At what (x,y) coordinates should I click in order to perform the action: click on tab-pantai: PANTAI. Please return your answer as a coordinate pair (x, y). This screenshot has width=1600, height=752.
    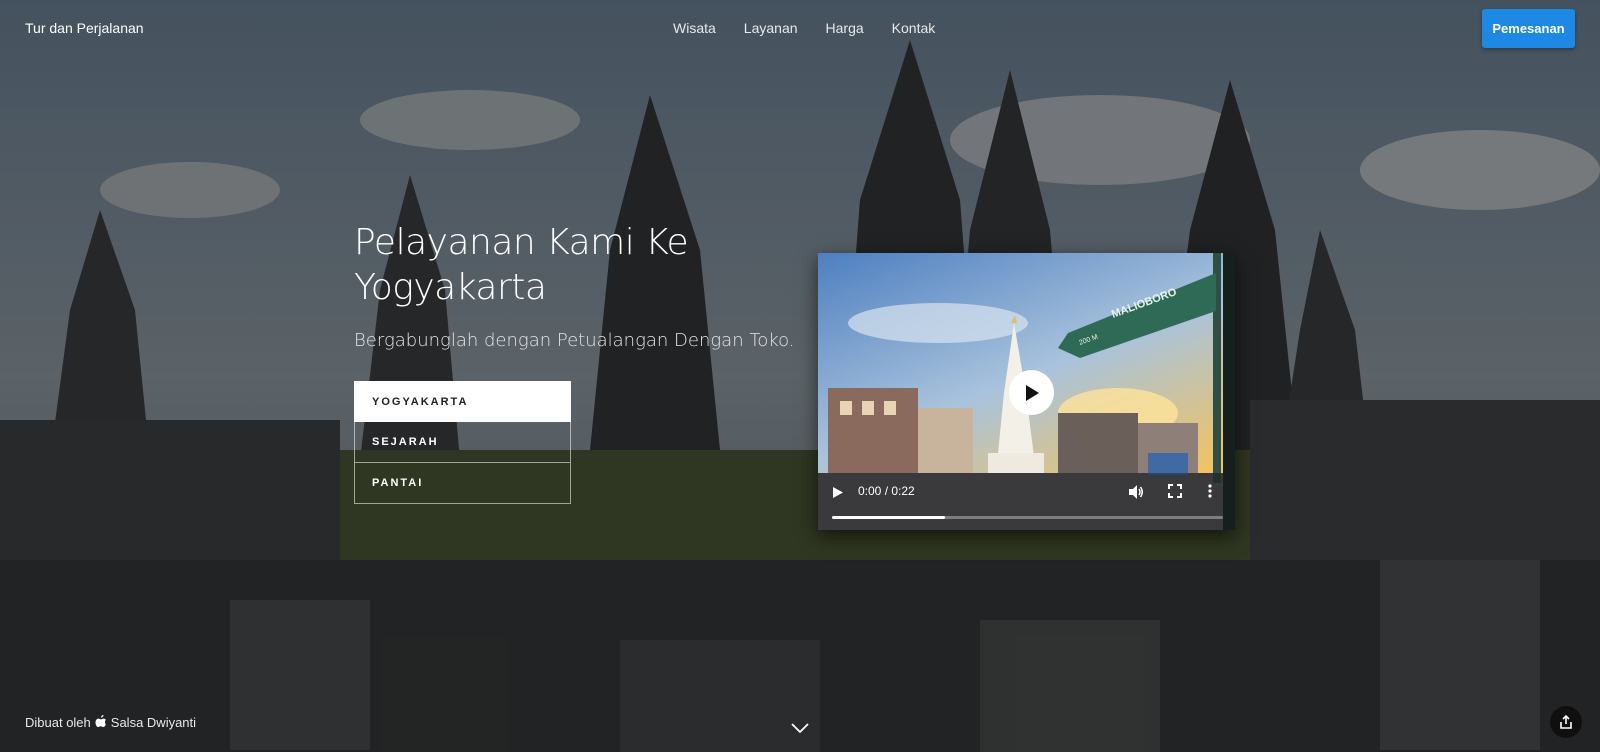
    Looking at the image, I should click on (462, 483).